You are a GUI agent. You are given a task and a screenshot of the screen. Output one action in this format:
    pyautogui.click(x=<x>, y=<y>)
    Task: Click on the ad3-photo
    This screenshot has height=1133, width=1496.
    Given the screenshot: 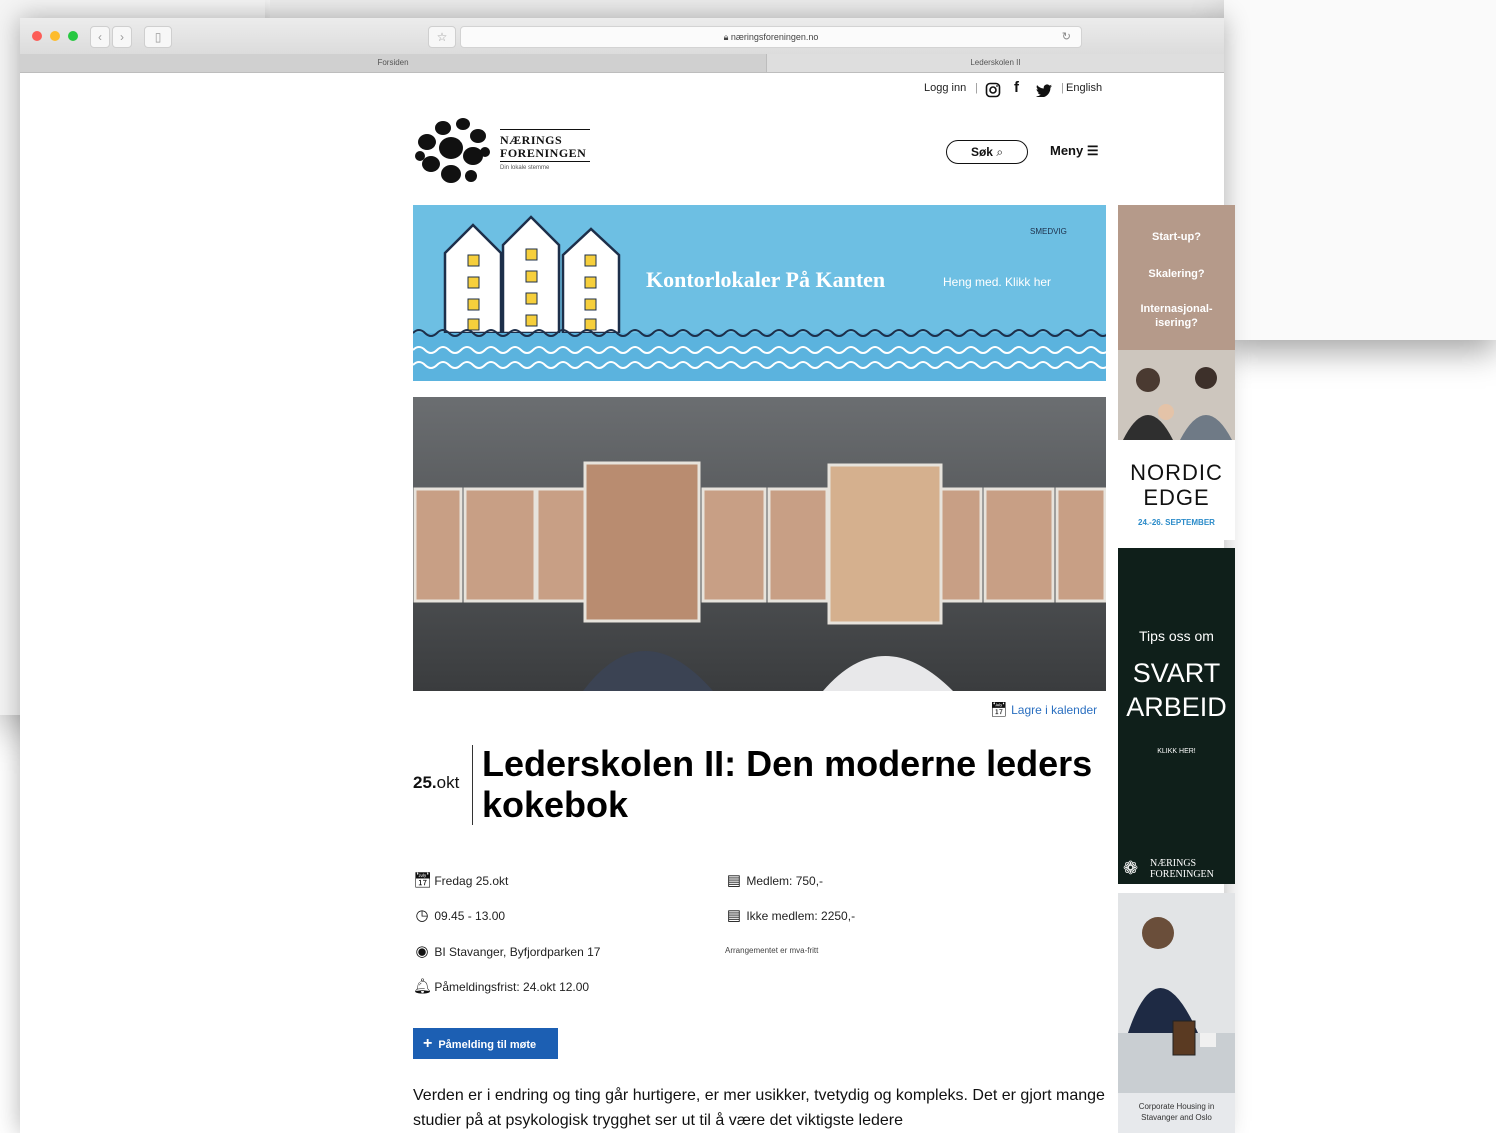 What is the action you would take?
    pyautogui.click(x=1176, y=993)
    